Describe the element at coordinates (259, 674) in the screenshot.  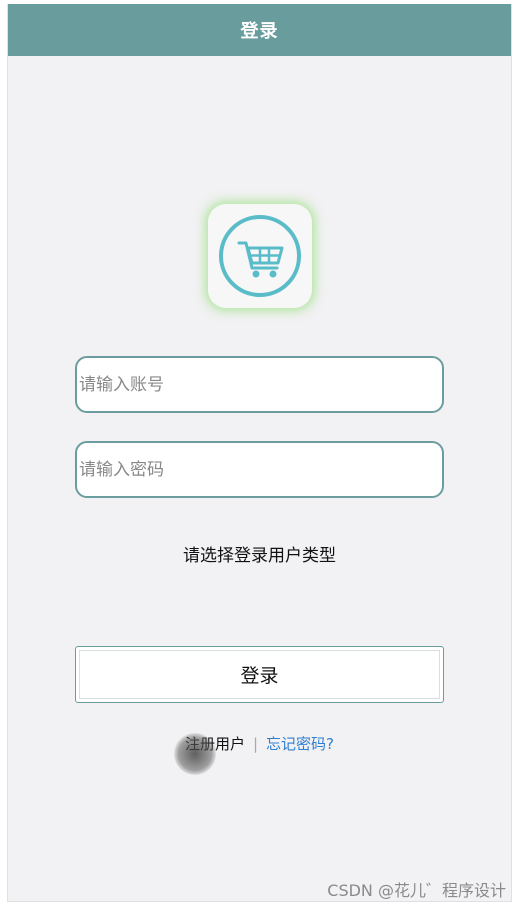
I see `login-button: 登录` at that location.